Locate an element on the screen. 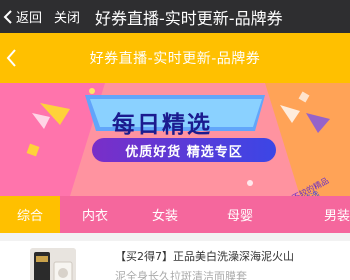 The height and width of the screenshot is (280, 350). back-label: 返回 is located at coordinates (29, 18).